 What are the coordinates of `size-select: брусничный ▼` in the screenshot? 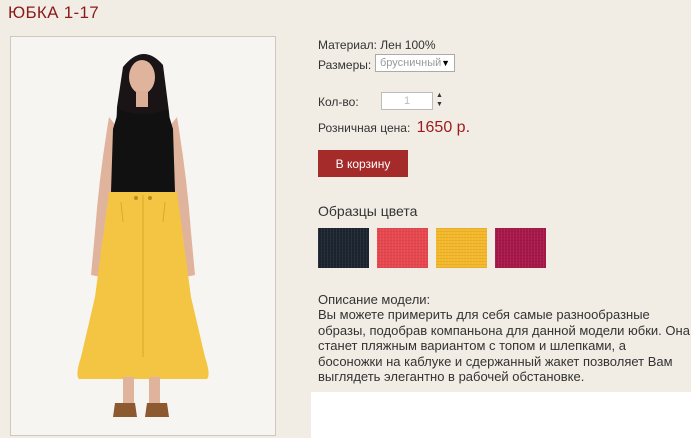 It's located at (415, 63).